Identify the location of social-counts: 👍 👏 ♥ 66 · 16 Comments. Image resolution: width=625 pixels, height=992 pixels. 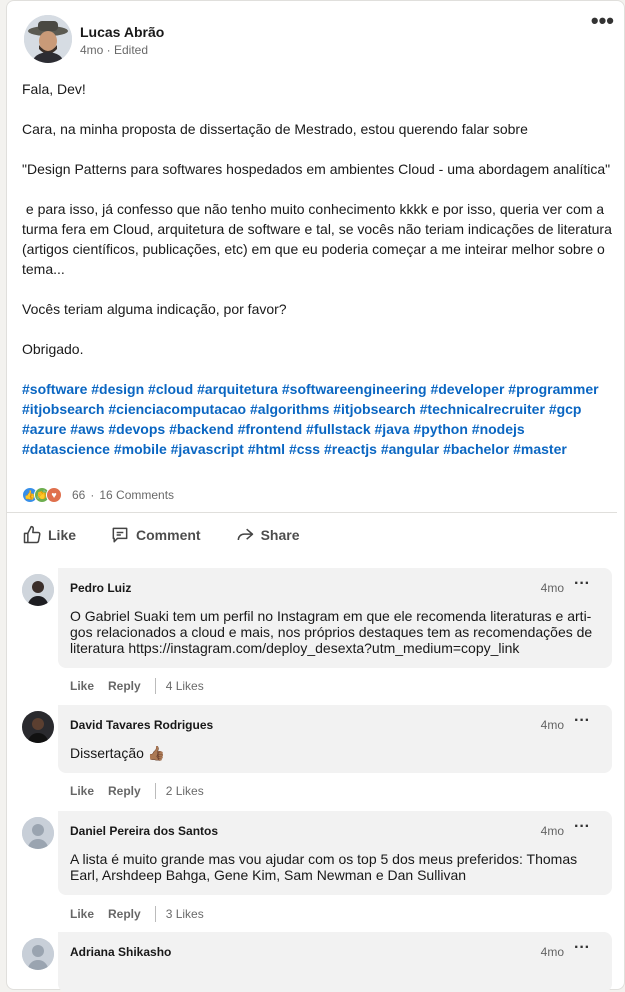
(98, 495).